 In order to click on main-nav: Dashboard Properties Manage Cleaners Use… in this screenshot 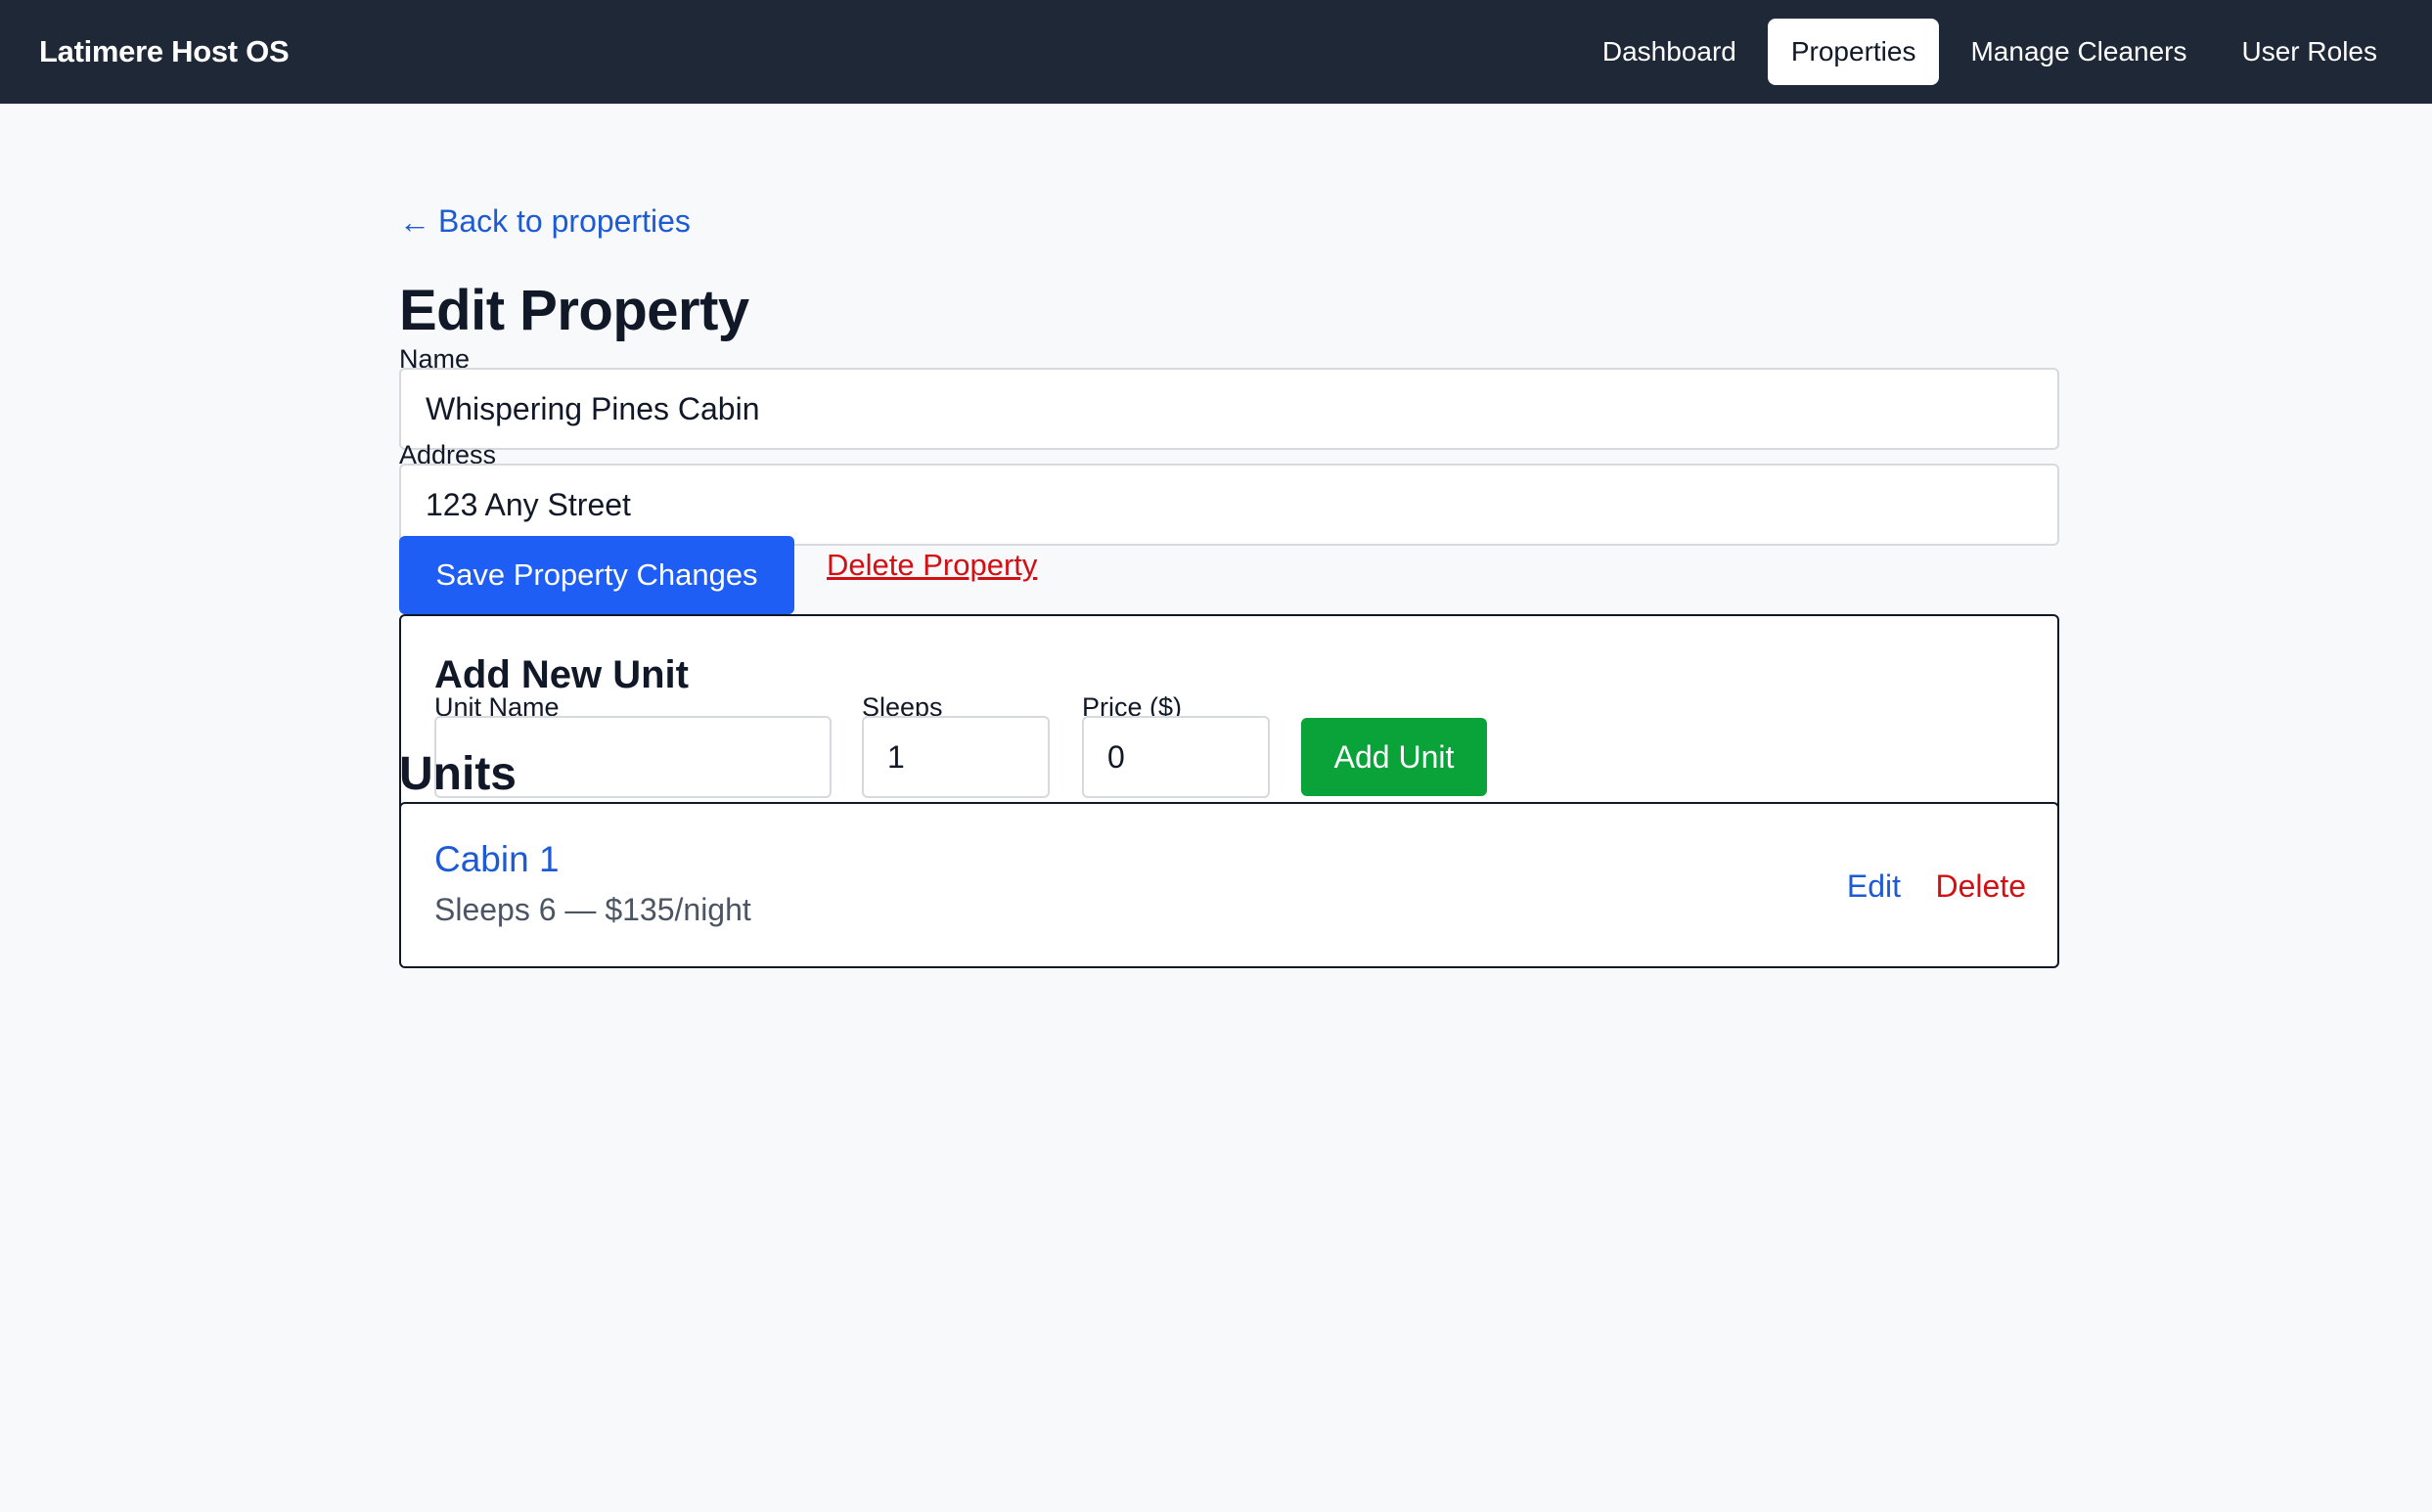, I will do `click(1990, 52)`.